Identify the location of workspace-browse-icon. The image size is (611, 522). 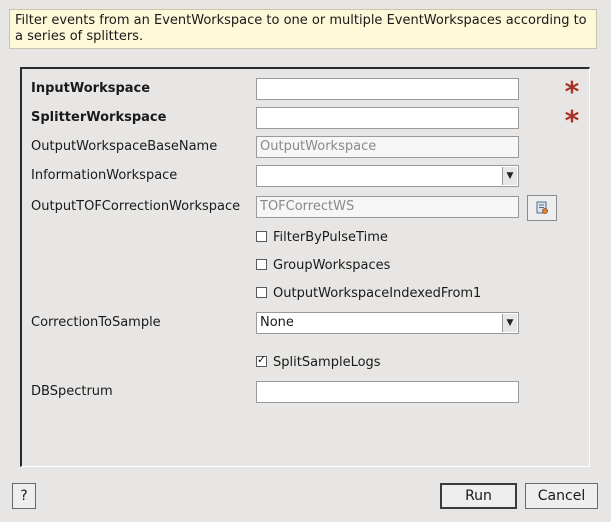
(542, 207).